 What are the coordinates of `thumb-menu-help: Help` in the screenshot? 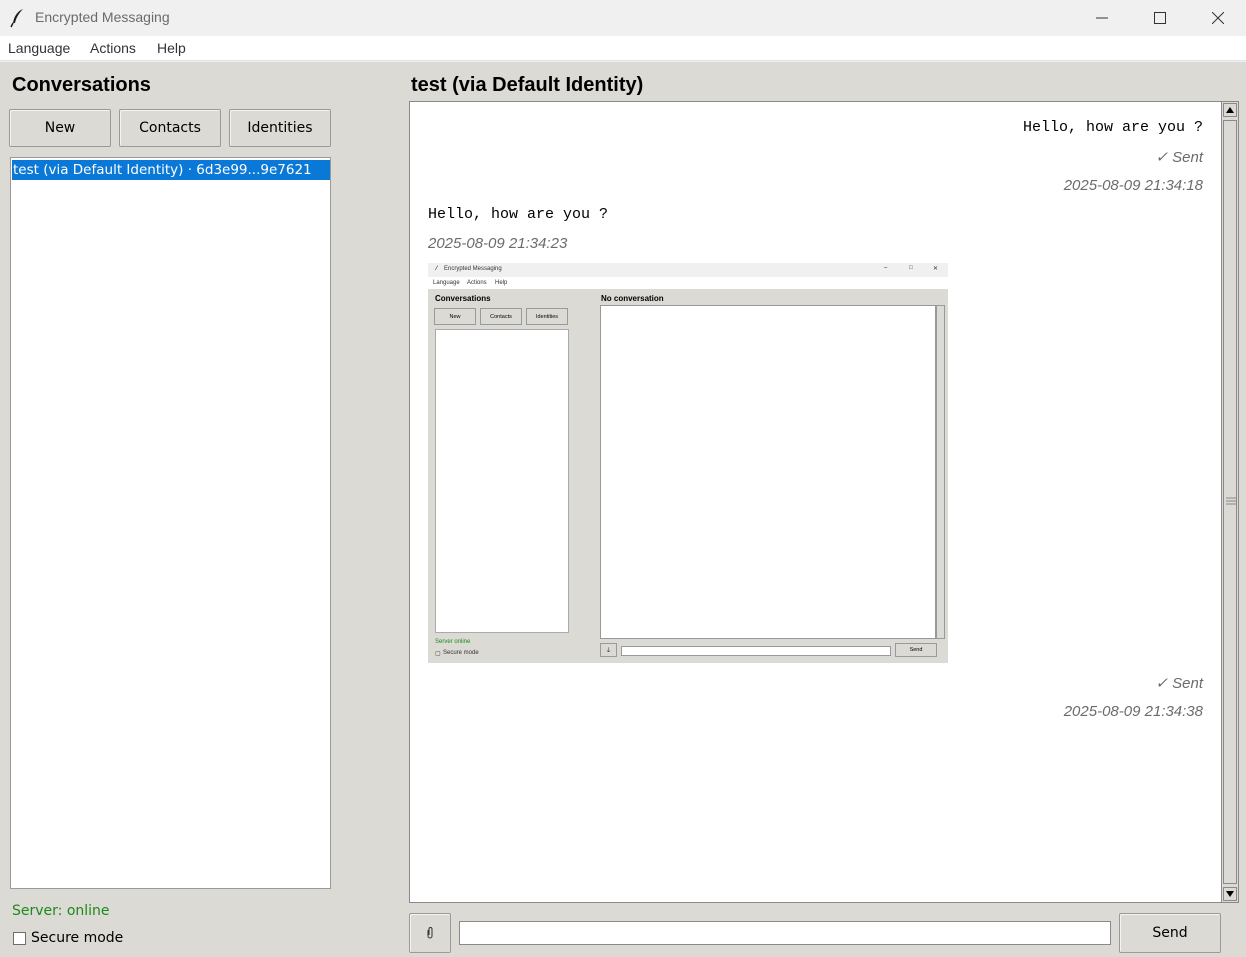 It's located at (501, 283).